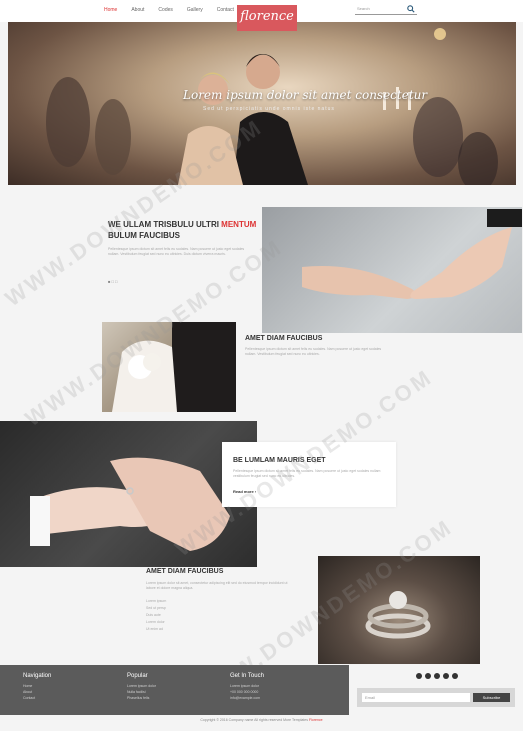 The image size is (523, 731). What do you see at coordinates (137, 676) in the screenshot?
I see `footer-heading: Popular` at bounding box center [137, 676].